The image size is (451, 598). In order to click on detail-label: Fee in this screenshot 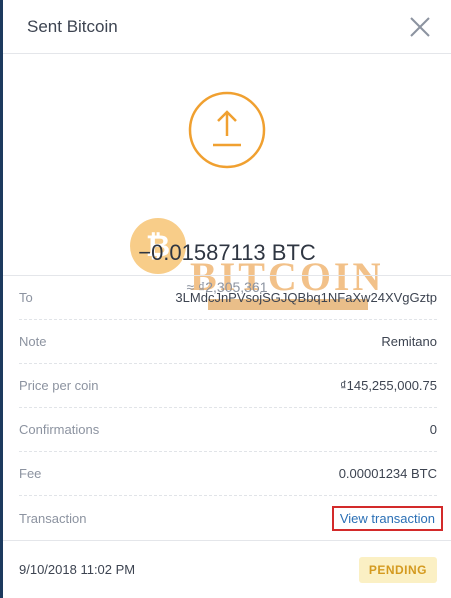, I will do `click(30, 473)`.